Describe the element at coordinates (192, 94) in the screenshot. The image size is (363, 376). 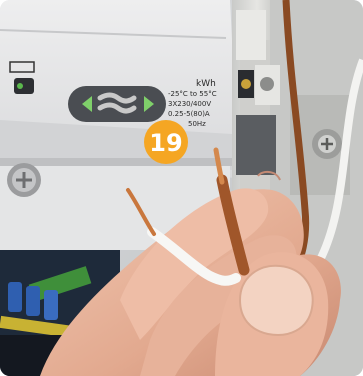
I see `meter-temp-range: -25°C to 55°C` at that location.